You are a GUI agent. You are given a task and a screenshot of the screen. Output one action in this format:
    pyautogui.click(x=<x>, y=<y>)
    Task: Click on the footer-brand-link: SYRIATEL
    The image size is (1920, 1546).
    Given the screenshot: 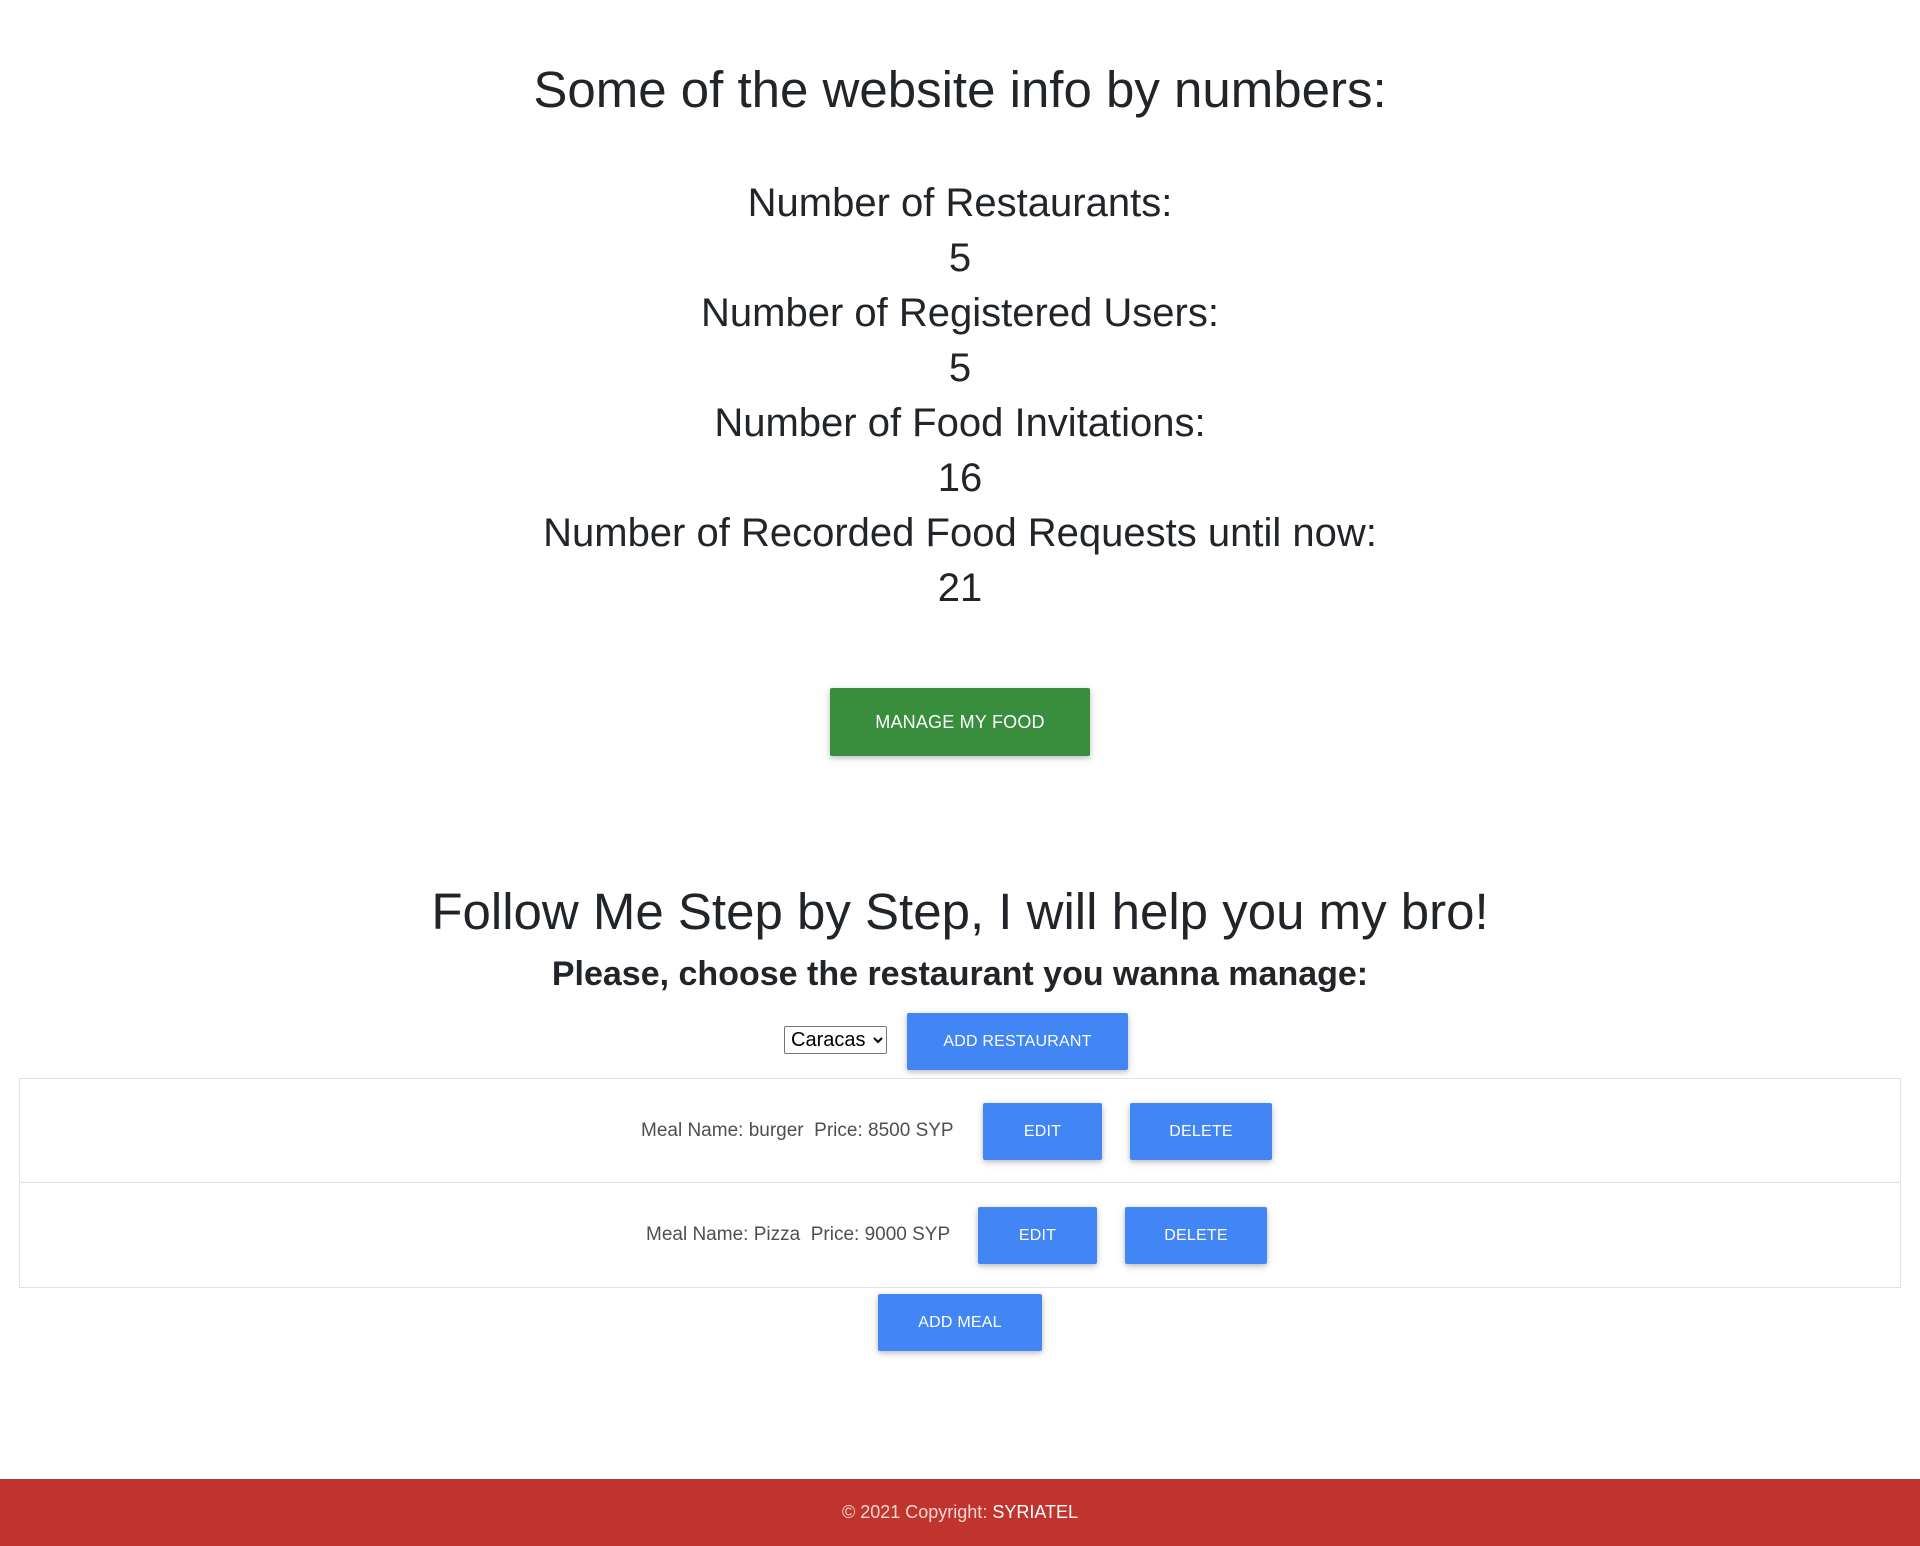 What is the action you would take?
    pyautogui.click(x=1035, y=1512)
    